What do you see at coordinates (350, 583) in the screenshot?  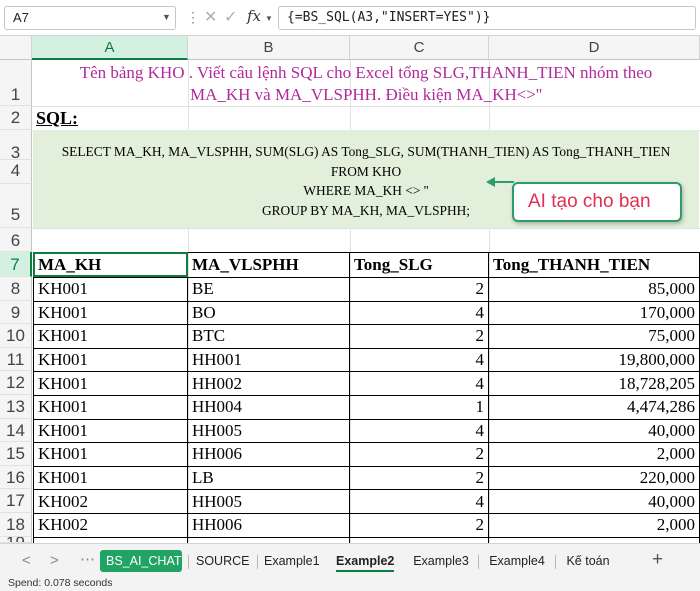 I see `status-bar: Spend: 0.078 seconds` at bounding box center [350, 583].